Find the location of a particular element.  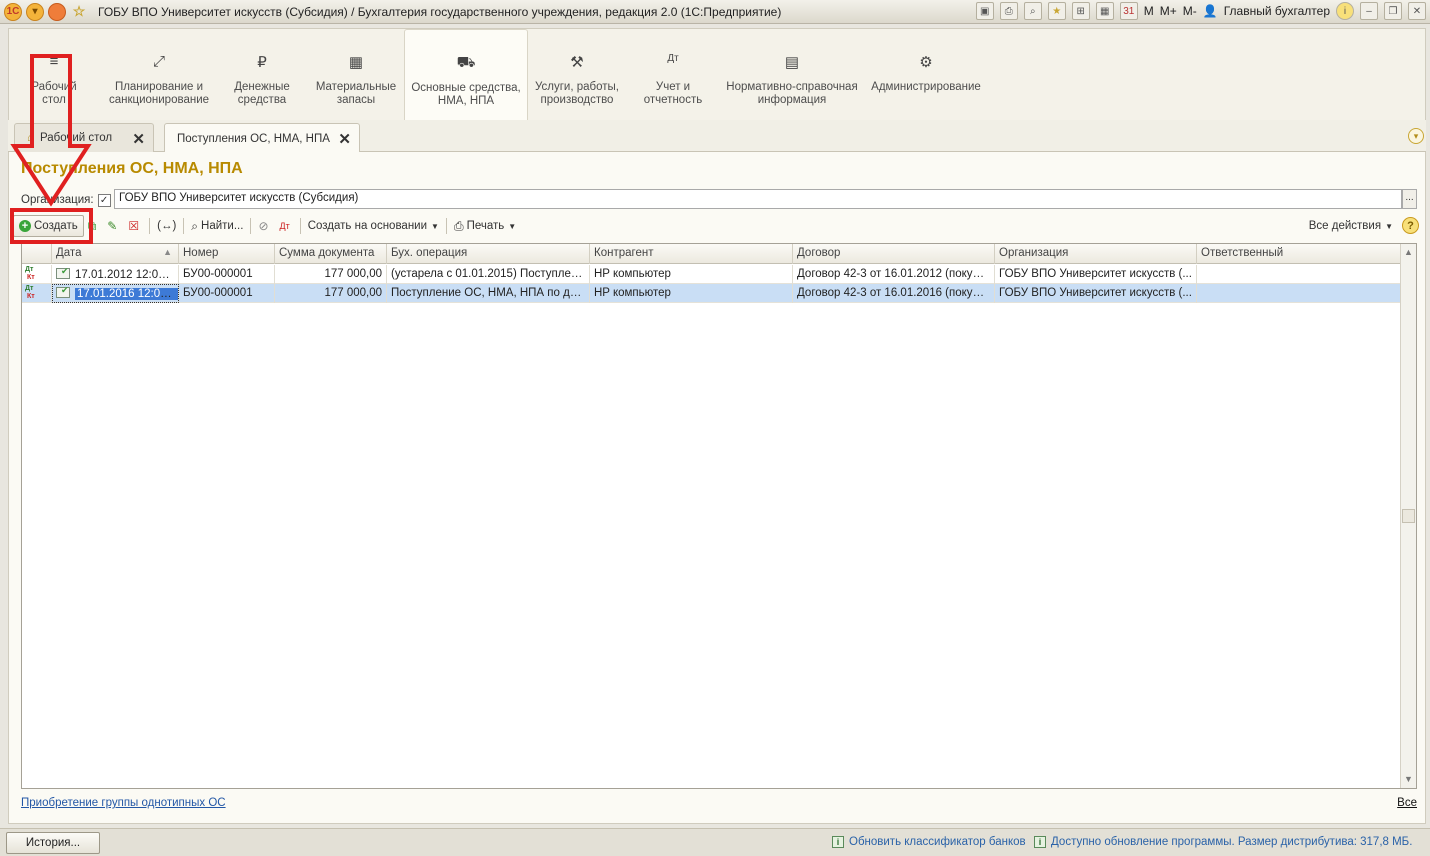

preview-icon: ⌕ is located at coordinates (1032, 11).